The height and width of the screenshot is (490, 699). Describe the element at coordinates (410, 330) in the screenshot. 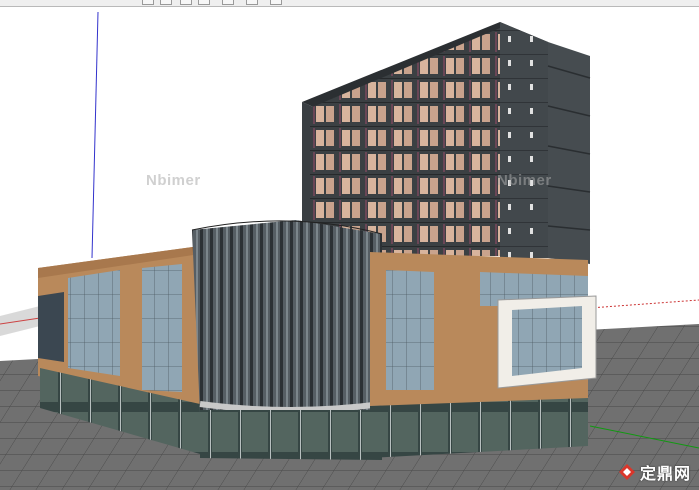

I see `podium-right-glass` at that location.